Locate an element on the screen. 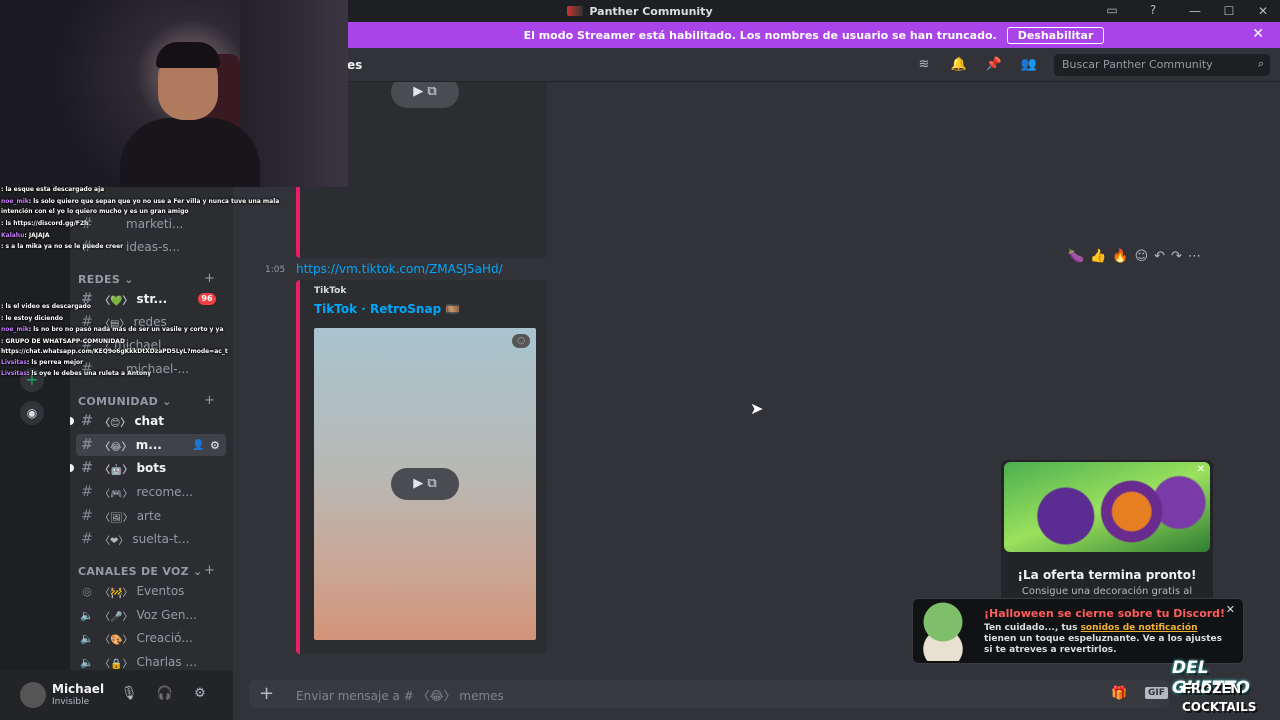 This screenshot has height=720, width=1280. message-placeholder: Enviar mensaje a # 〈😂〉 memes is located at coordinates (400, 696).